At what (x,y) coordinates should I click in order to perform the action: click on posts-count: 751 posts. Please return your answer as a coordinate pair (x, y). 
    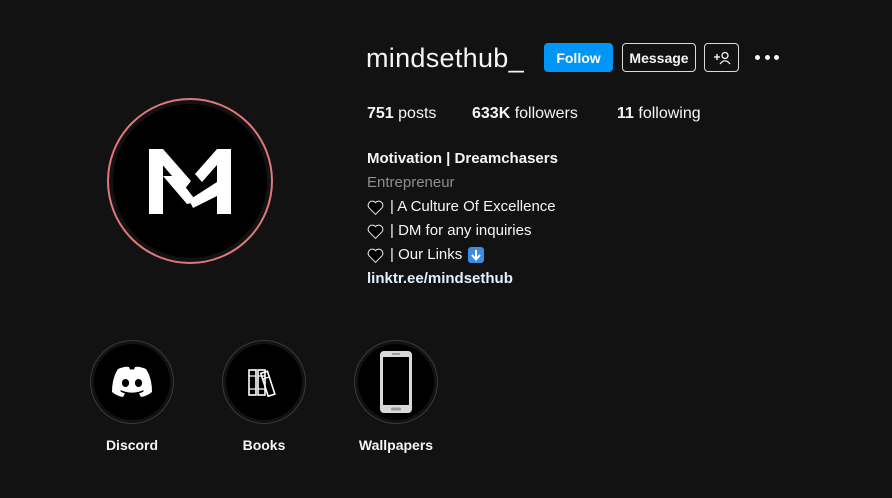
    Looking at the image, I should click on (401, 114).